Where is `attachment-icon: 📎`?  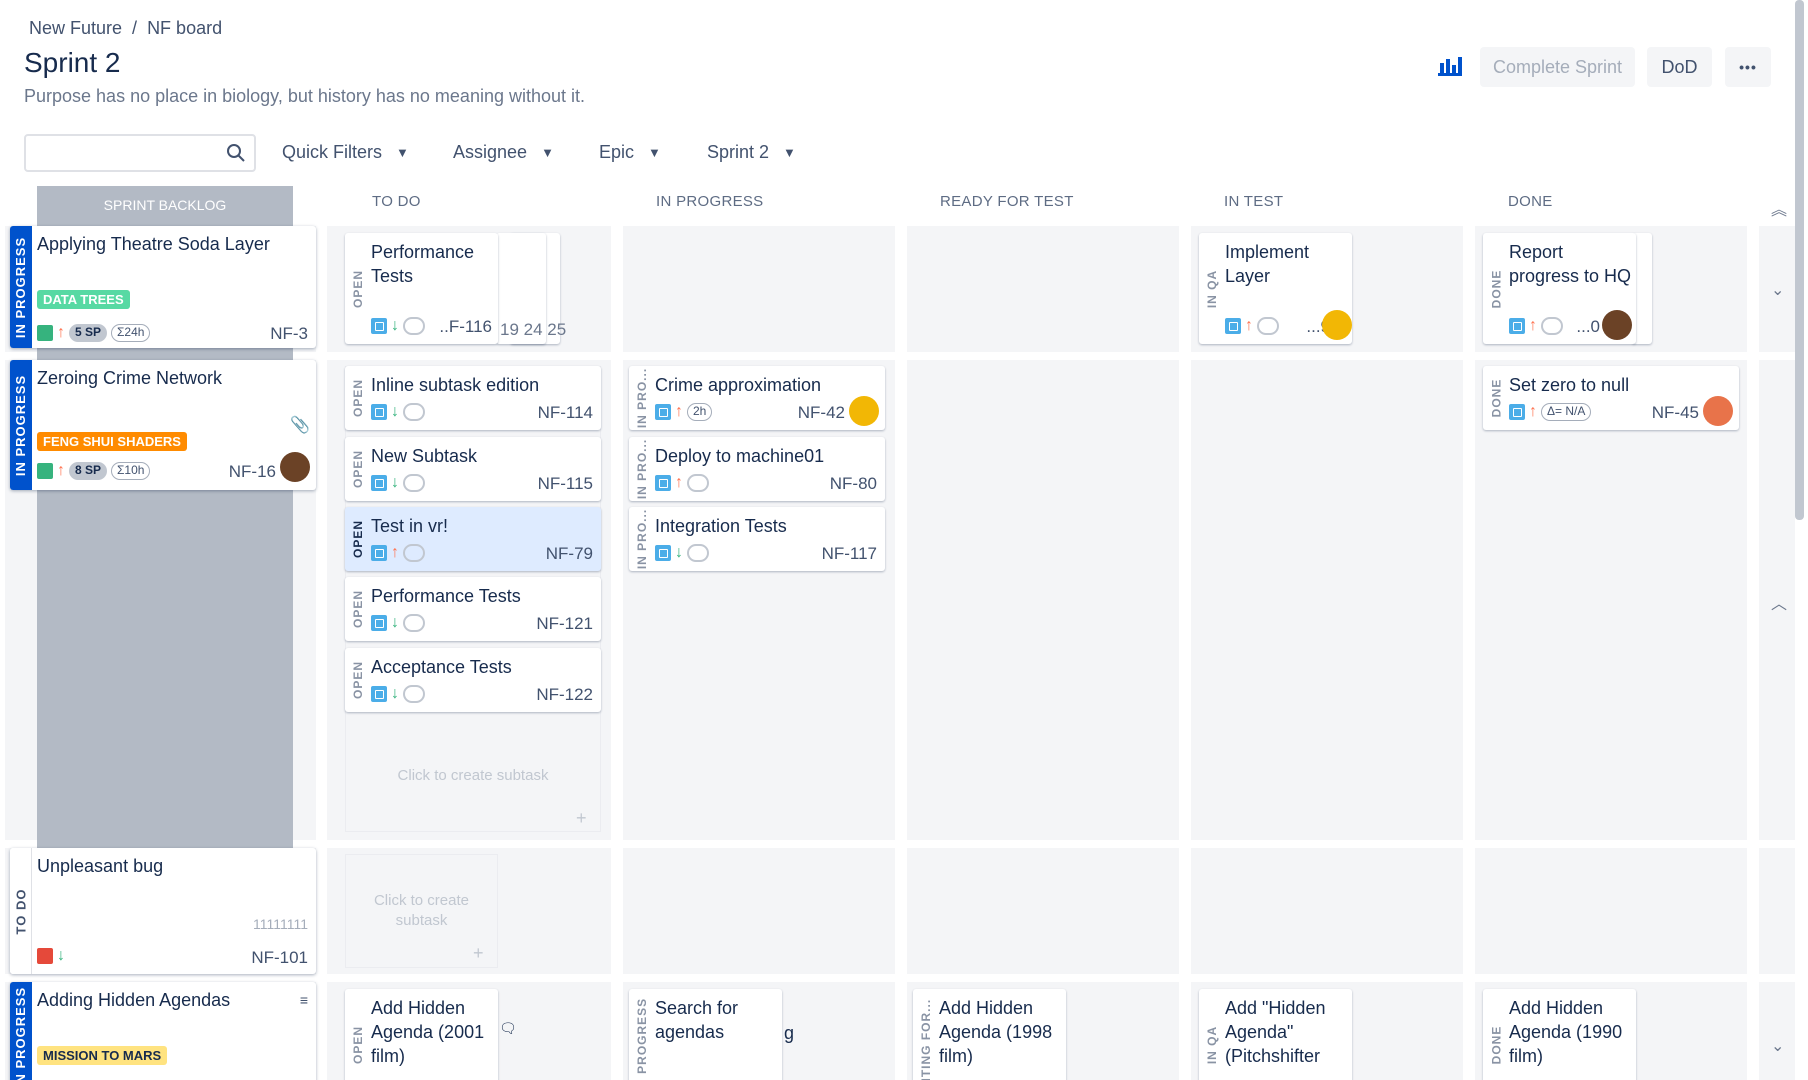
attachment-icon: 📎 is located at coordinates (300, 425).